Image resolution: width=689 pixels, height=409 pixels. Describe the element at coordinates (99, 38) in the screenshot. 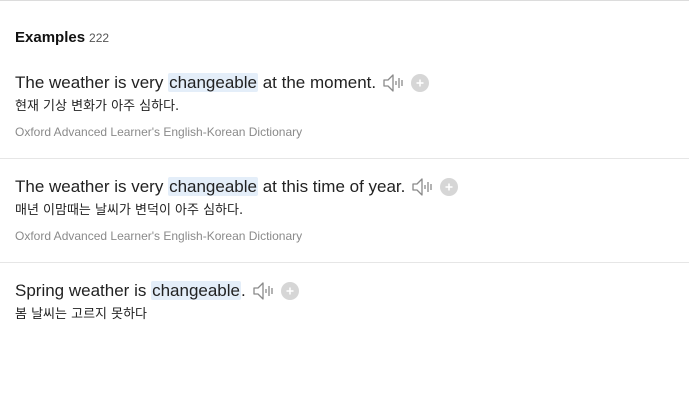

I see `examples-count: 222` at that location.